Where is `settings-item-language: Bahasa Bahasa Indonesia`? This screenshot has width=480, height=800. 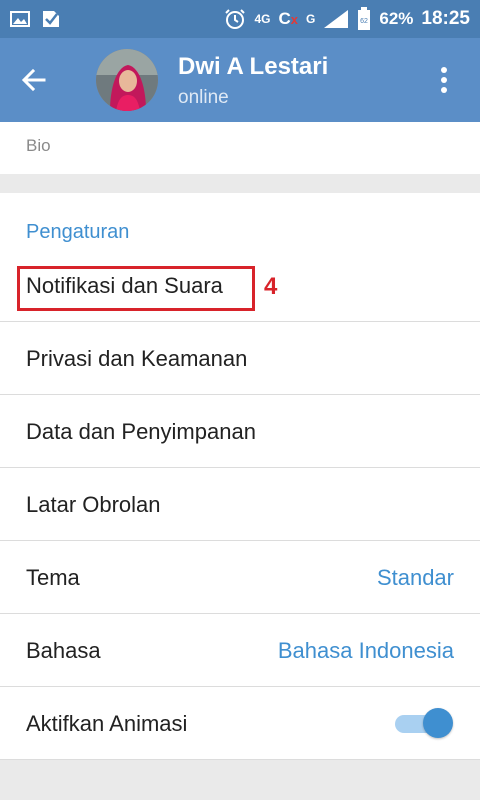
settings-item-language: Bahasa Bahasa Indonesia is located at coordinates (240, 650).